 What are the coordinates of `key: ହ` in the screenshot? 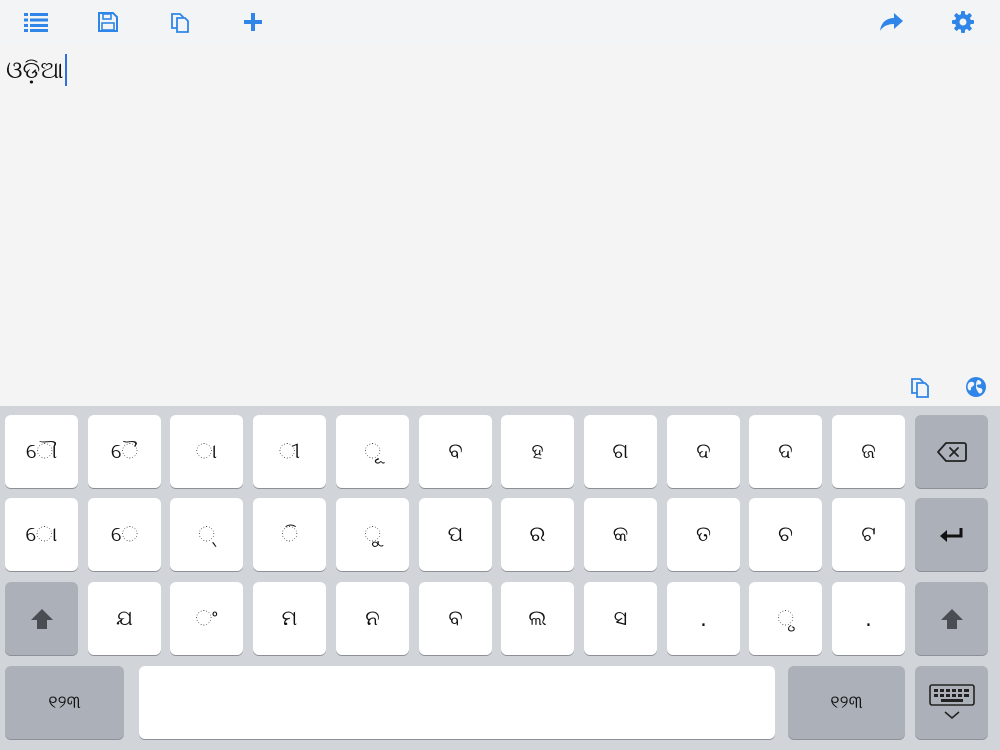 It's located at (537, 451).